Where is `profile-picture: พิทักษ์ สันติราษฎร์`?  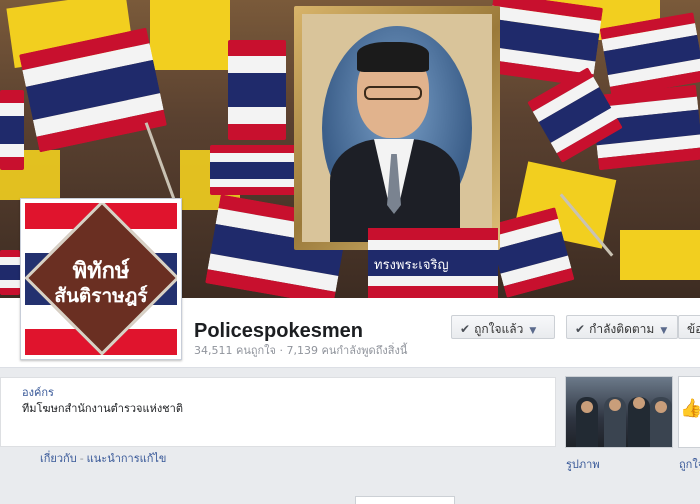 profile-picture: พิทักษ์ สันติราษฎร์ is located at coordinates (101, 279).